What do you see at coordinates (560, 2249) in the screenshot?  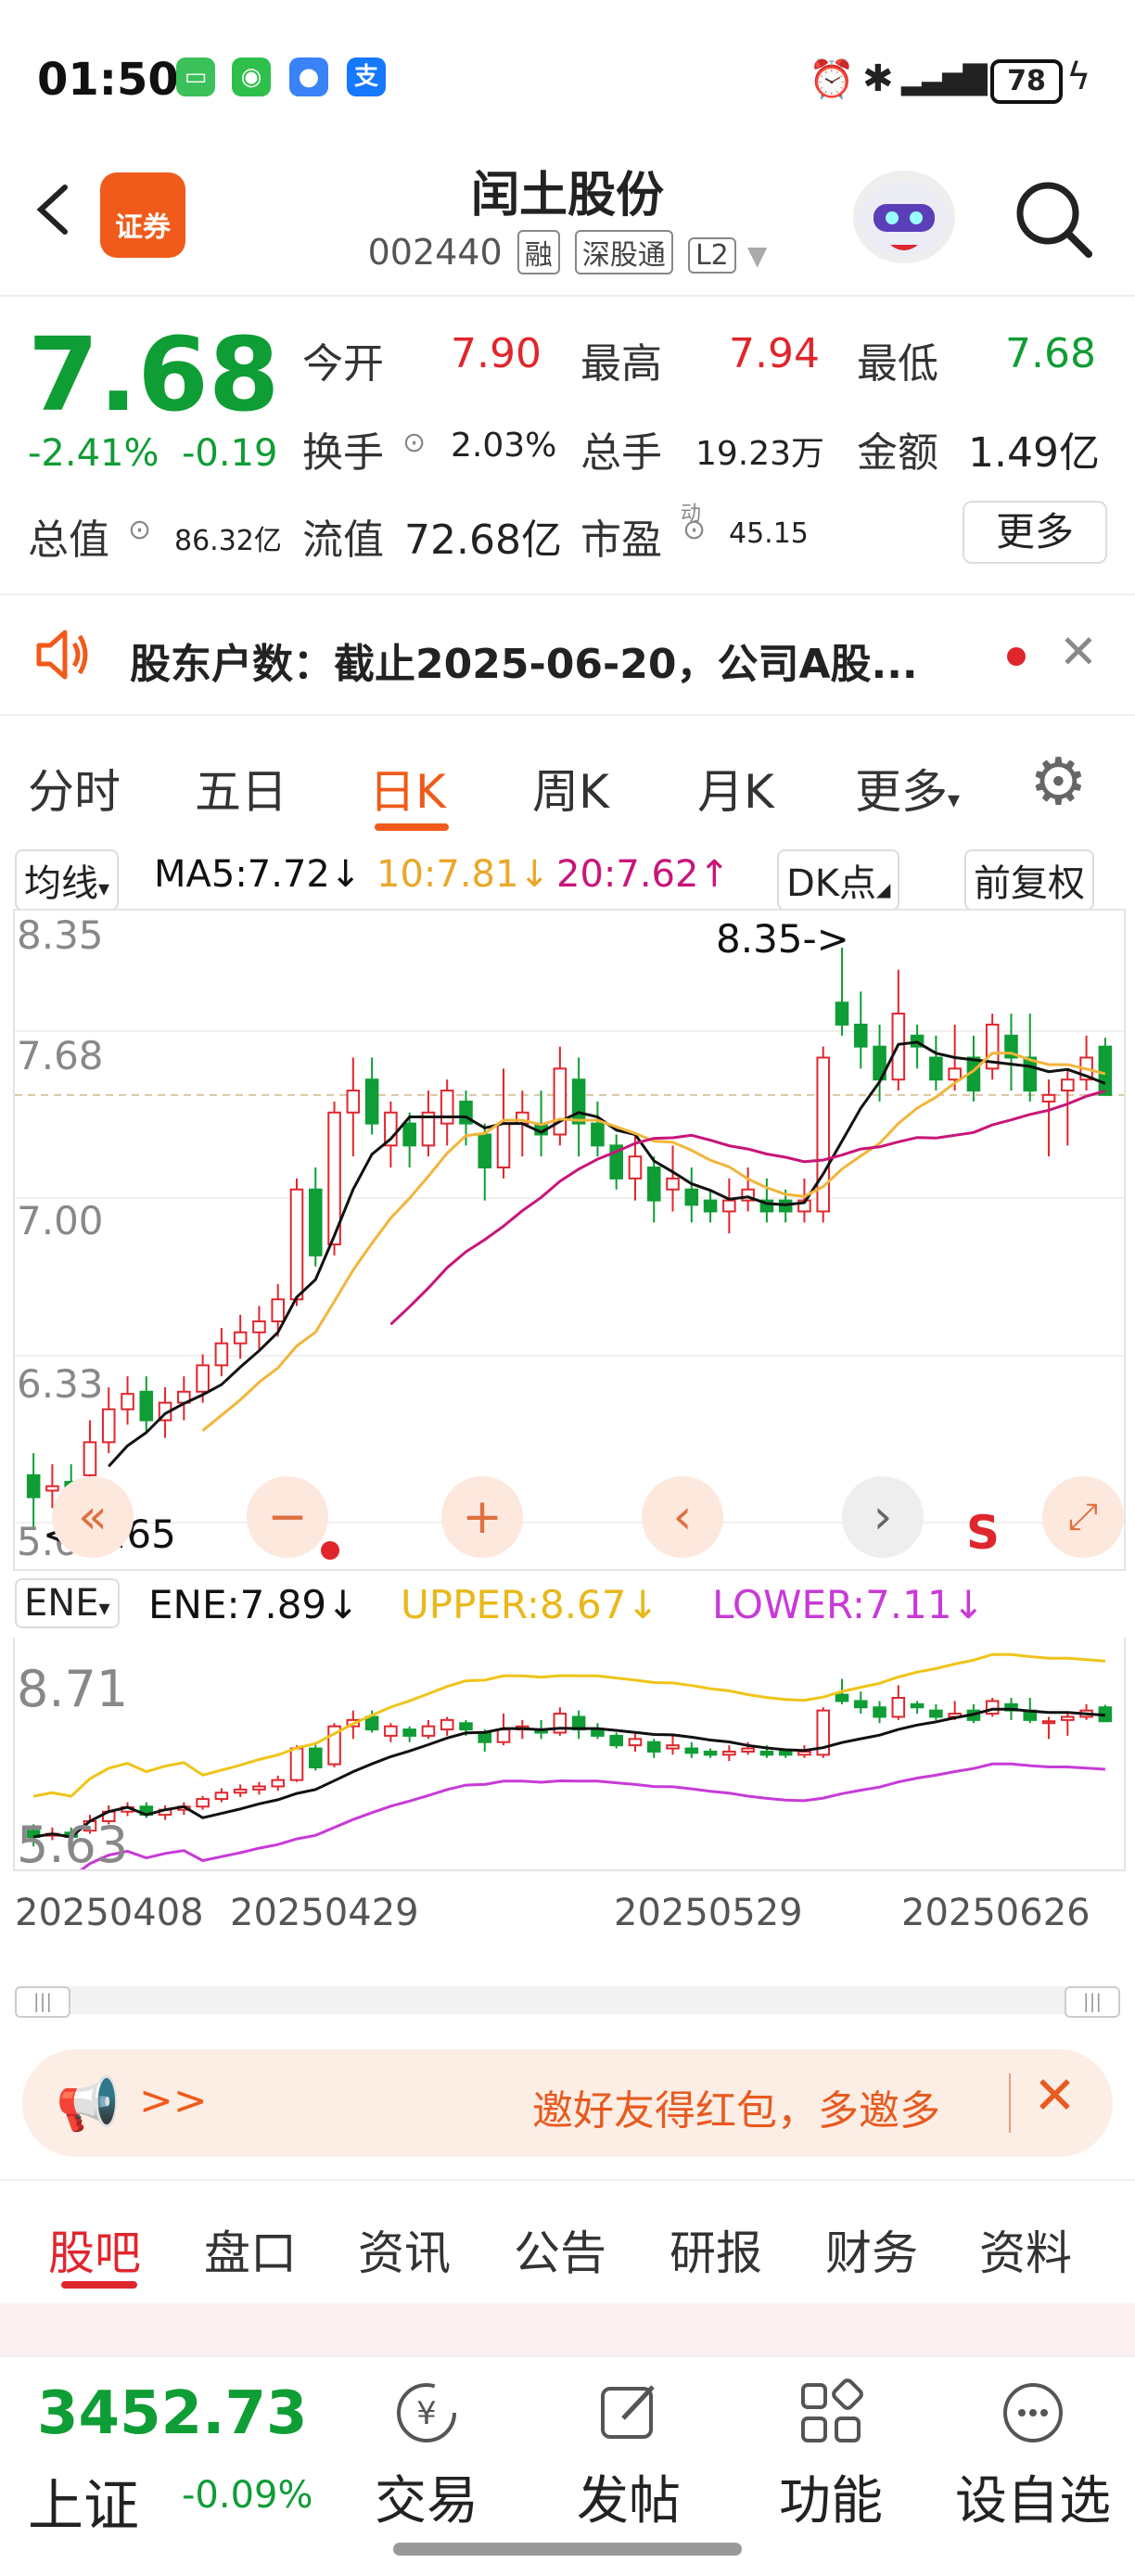 I see `tab-announcements: 公告` at bounding box center [560, 2249].